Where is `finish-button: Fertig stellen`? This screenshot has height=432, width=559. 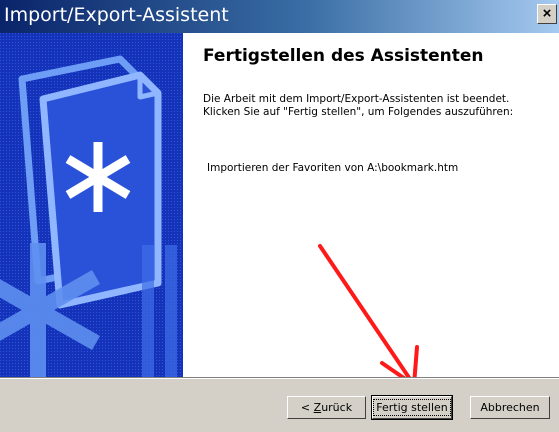 finish-button: Fertig stellen is located at coordinates (412, 407).